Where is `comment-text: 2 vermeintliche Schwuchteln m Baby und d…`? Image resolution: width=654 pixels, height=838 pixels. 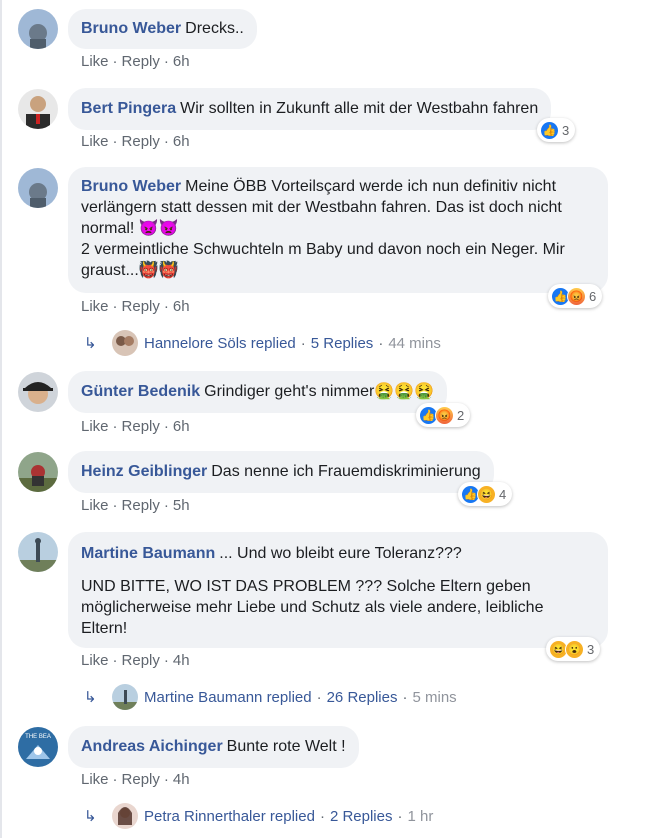
comment-text: 2 vermeintliche Schwuchteln m Baby und d… is located at coordinates (323, 249).